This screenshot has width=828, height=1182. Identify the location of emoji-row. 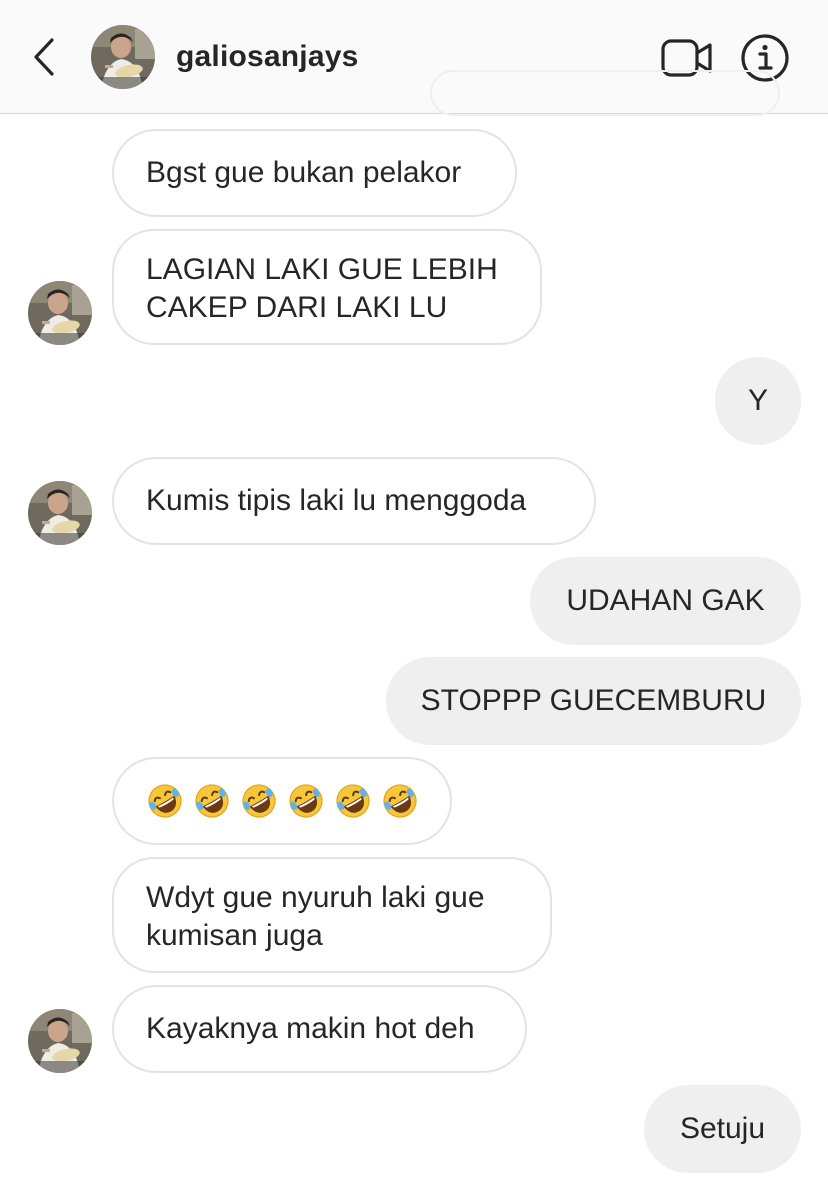
(282, 801).